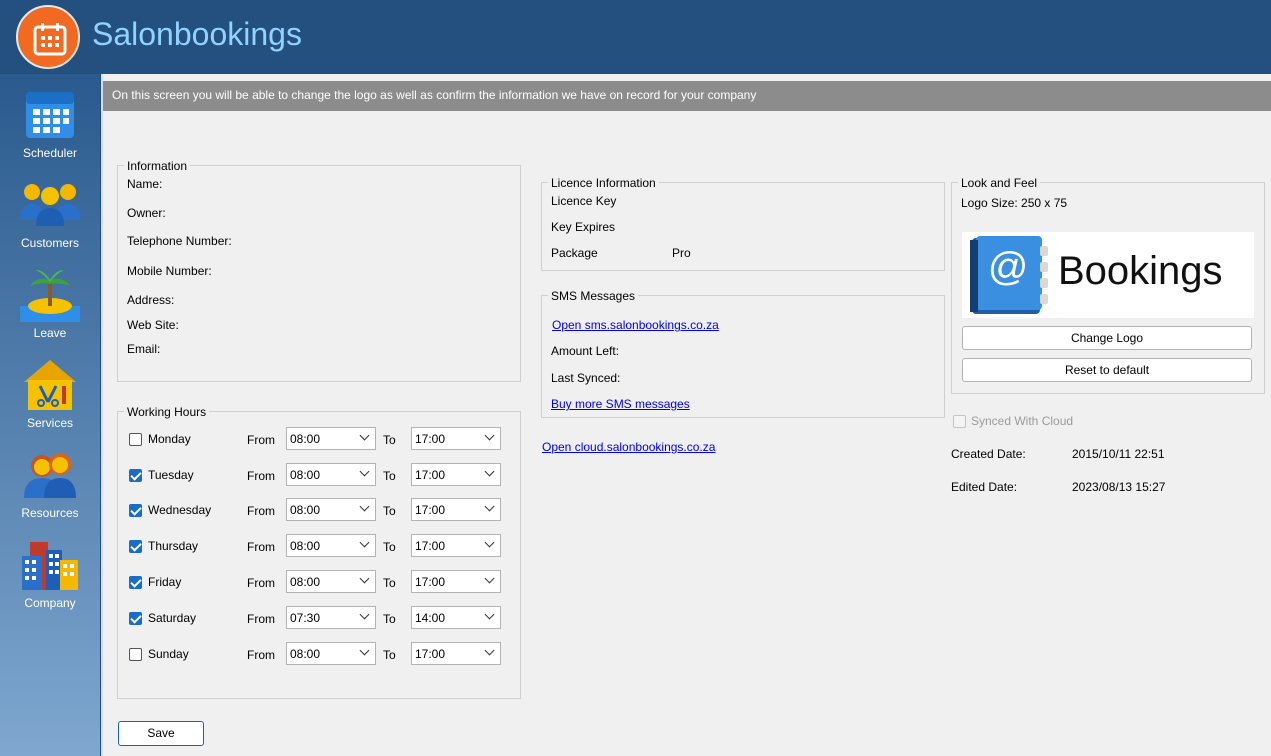  I want to click on day-label: Monday, so click(169, 439).